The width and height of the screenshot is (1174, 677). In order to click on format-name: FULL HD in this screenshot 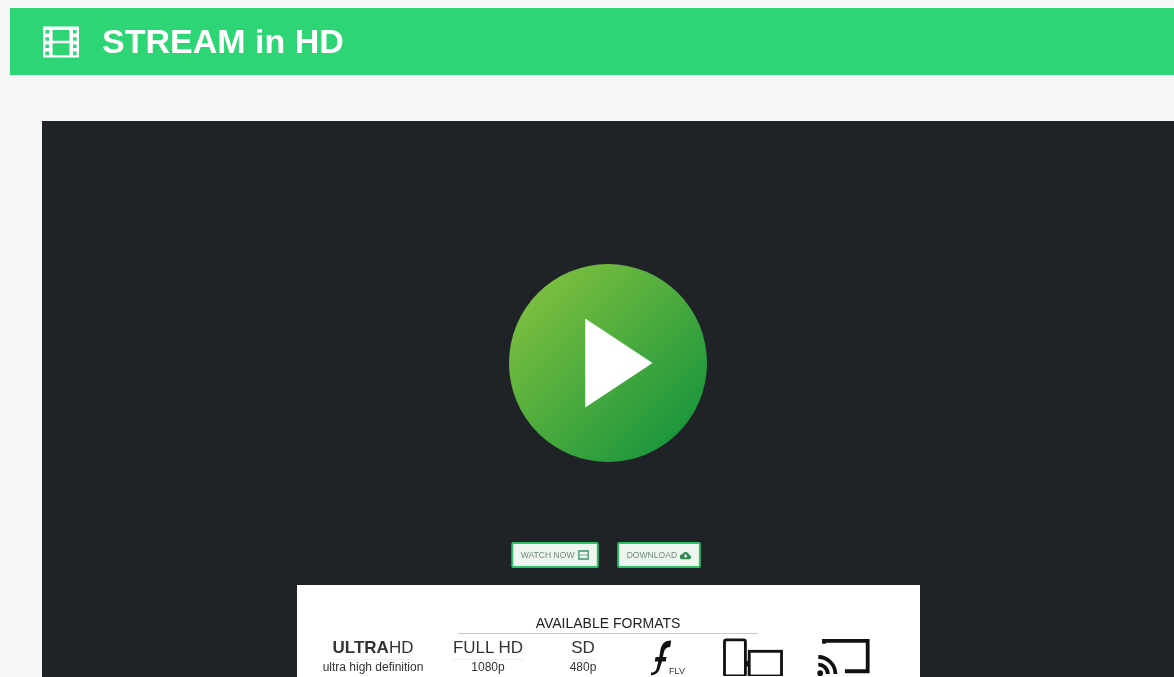, I will do `click(488, 649)`.